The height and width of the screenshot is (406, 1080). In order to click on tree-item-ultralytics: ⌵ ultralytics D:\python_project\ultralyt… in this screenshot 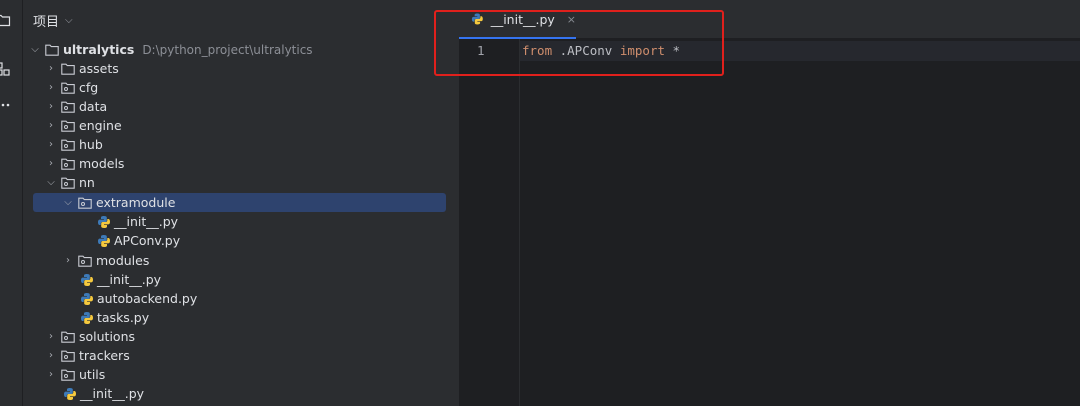, I will do `click(243, 49)`.